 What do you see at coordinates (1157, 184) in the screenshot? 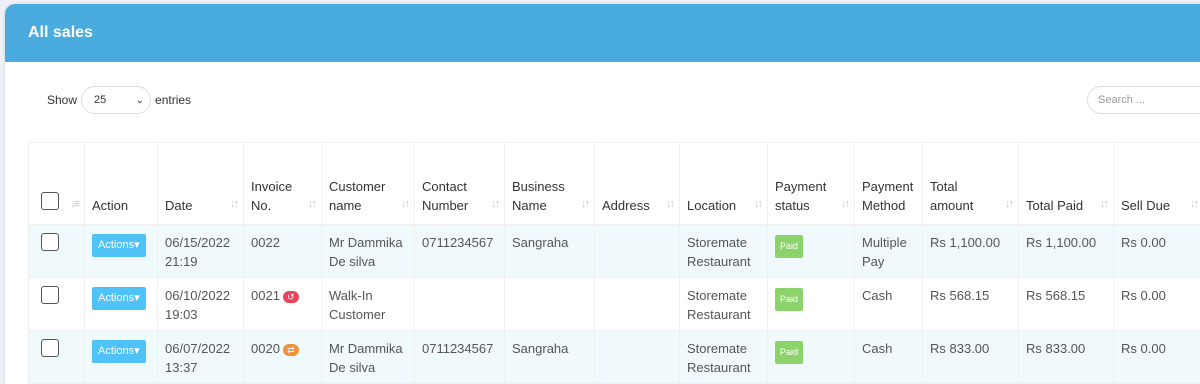
I see `col-sell-due: Sell Due↓↑` at bounding box center [1157, 184].